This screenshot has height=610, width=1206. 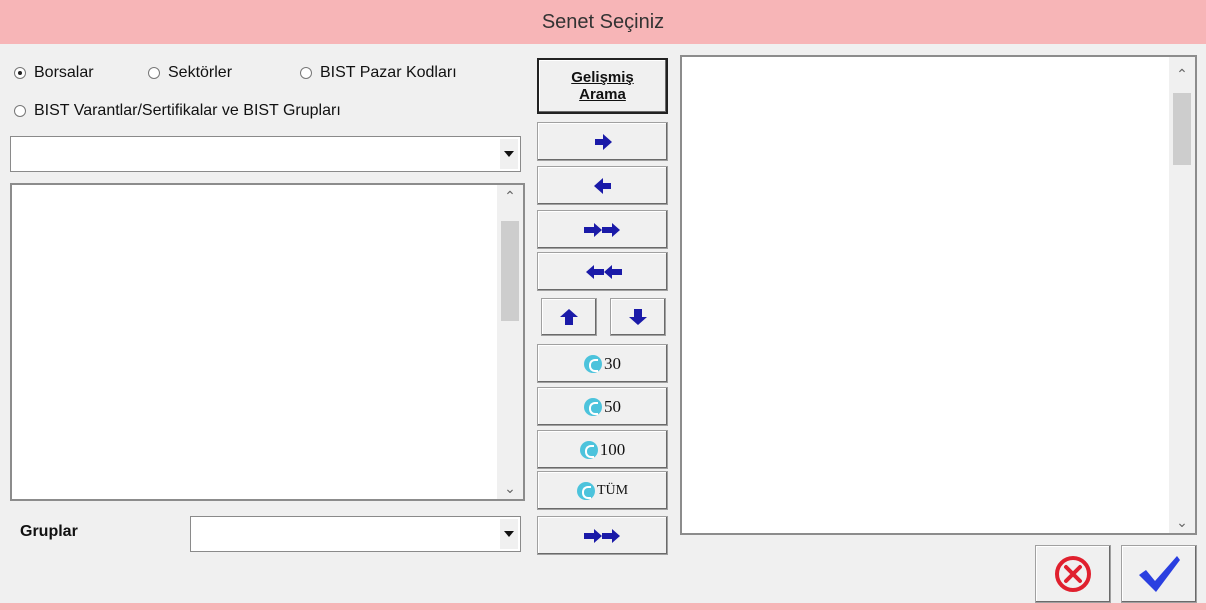 What do you see at coordinates (20, 73) in the screenshot?
I see `radio-selected-indicator` at bounding box center [20, 73].